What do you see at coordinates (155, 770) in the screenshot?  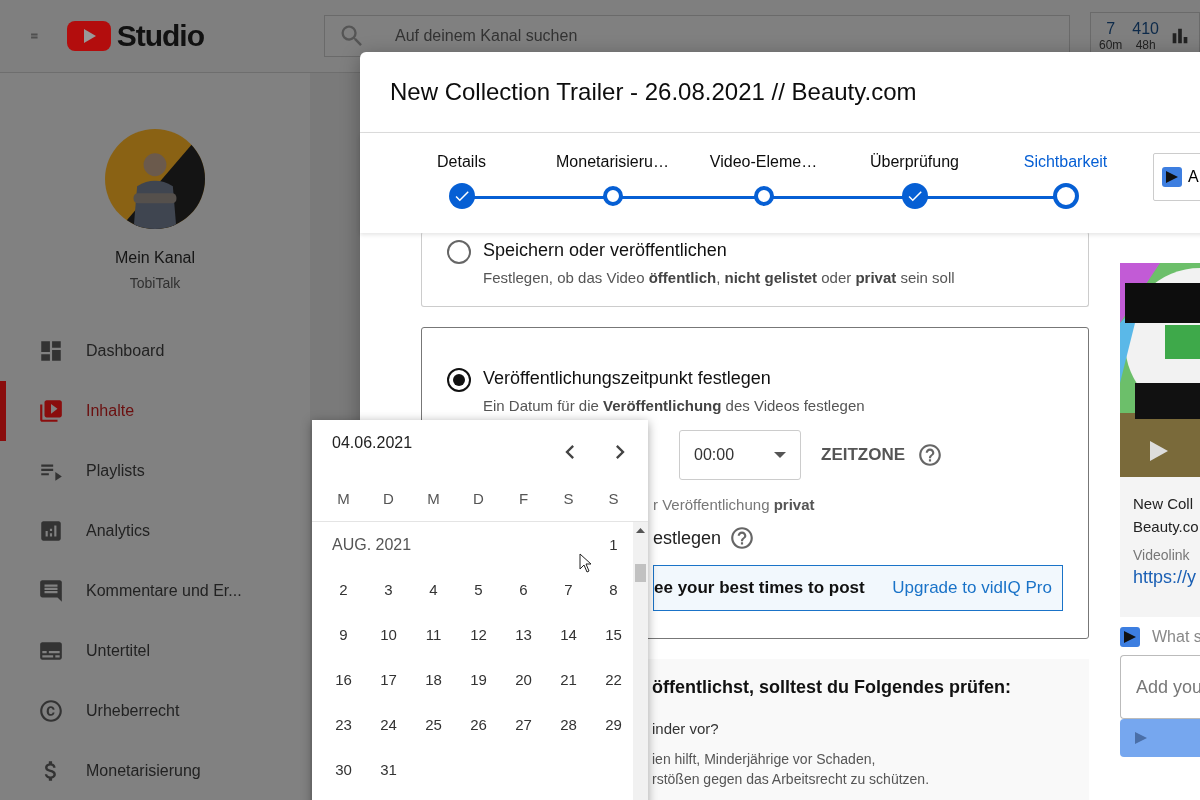 I see `sidebar-item: Monetarisierung` at bounding box center [155, 770].